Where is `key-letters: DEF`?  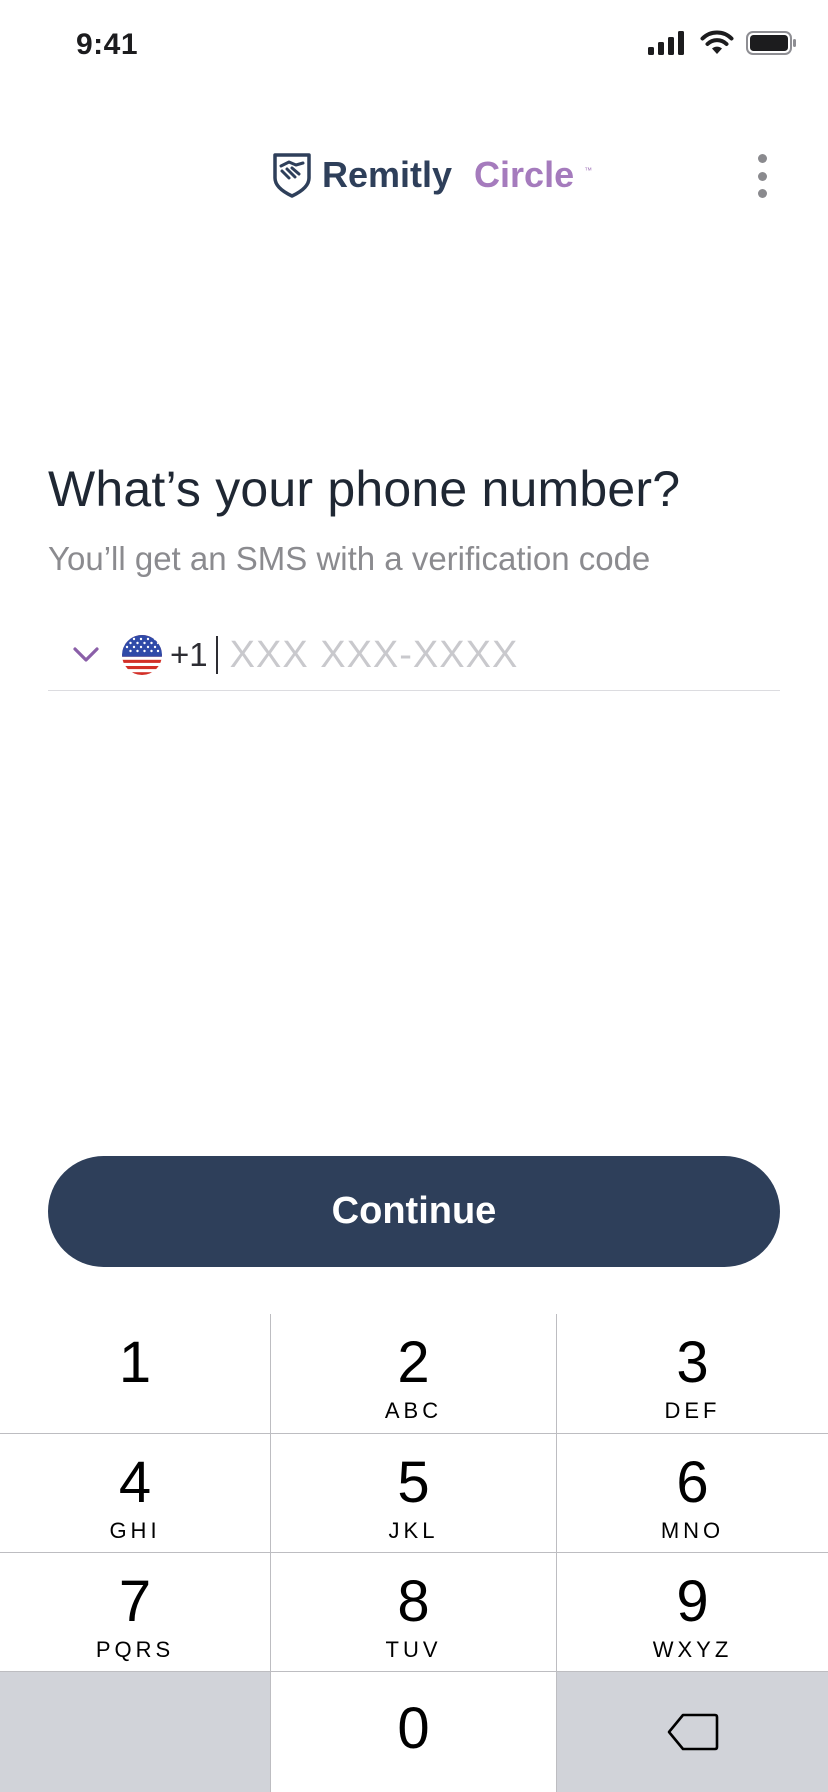
key-letters: DEF is located at coordinates (692, 1410).